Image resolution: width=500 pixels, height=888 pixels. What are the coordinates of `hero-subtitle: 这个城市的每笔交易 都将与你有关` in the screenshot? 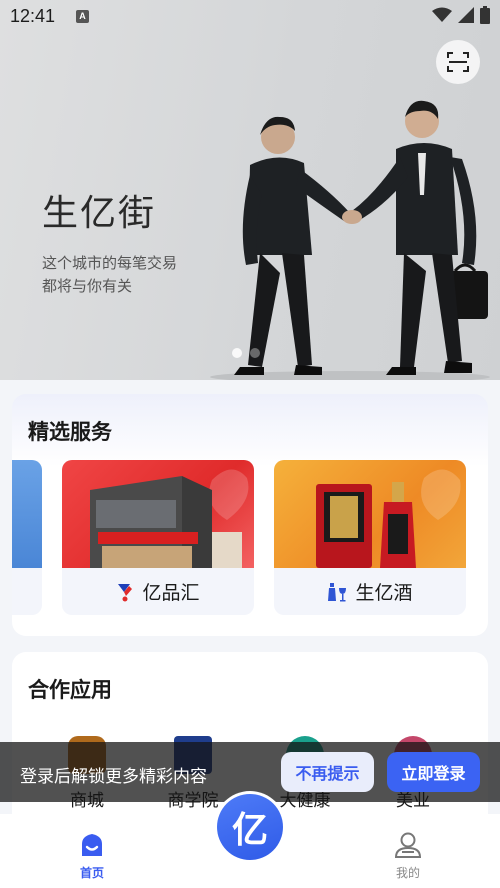 It's located at (109, 275).